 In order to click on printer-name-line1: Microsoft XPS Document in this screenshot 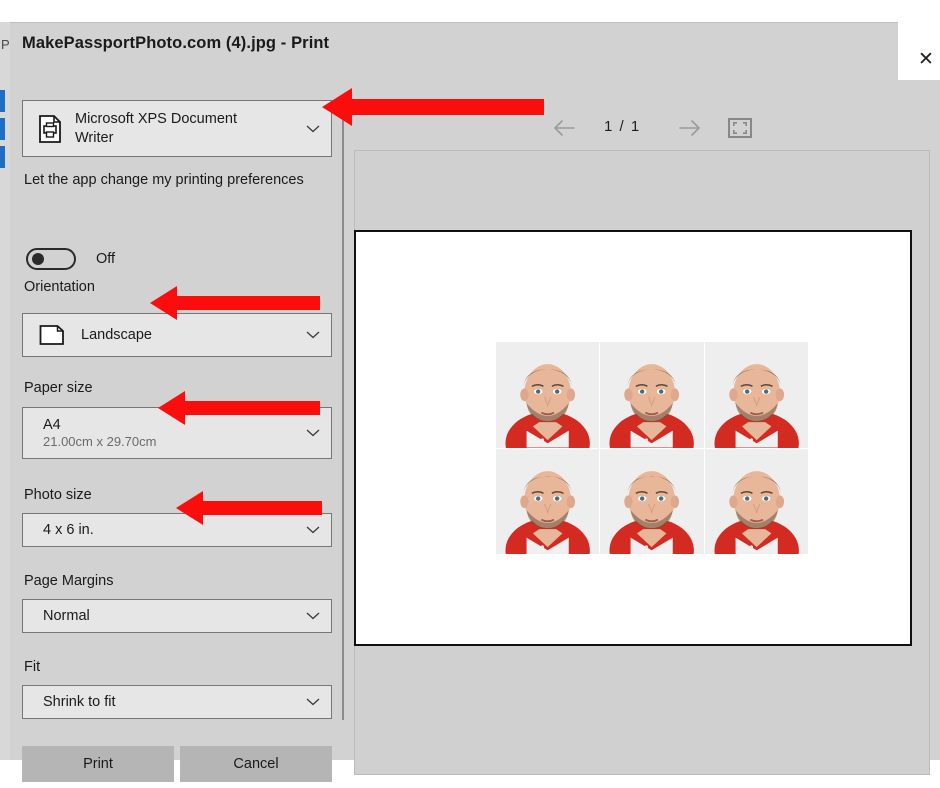, I will do `click(156, 119)`.